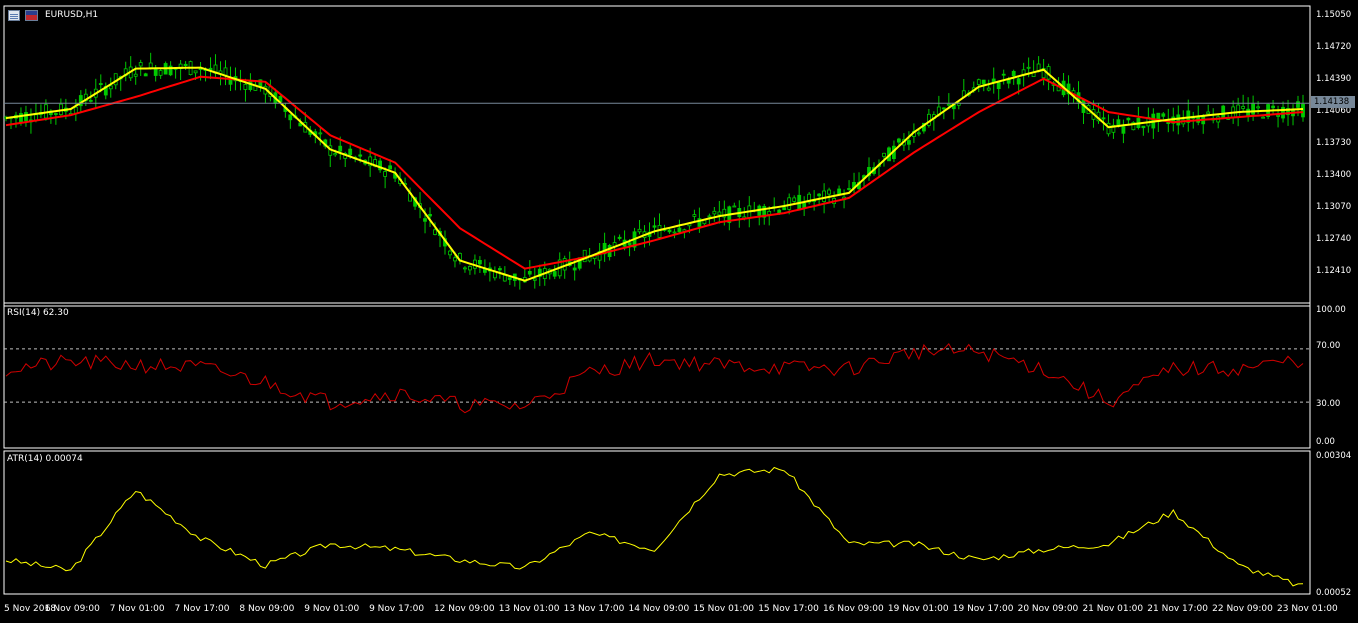 This screenshot has height=623, width=1358. I want to click on price-tick: 1.12410, so click(1334, 271).